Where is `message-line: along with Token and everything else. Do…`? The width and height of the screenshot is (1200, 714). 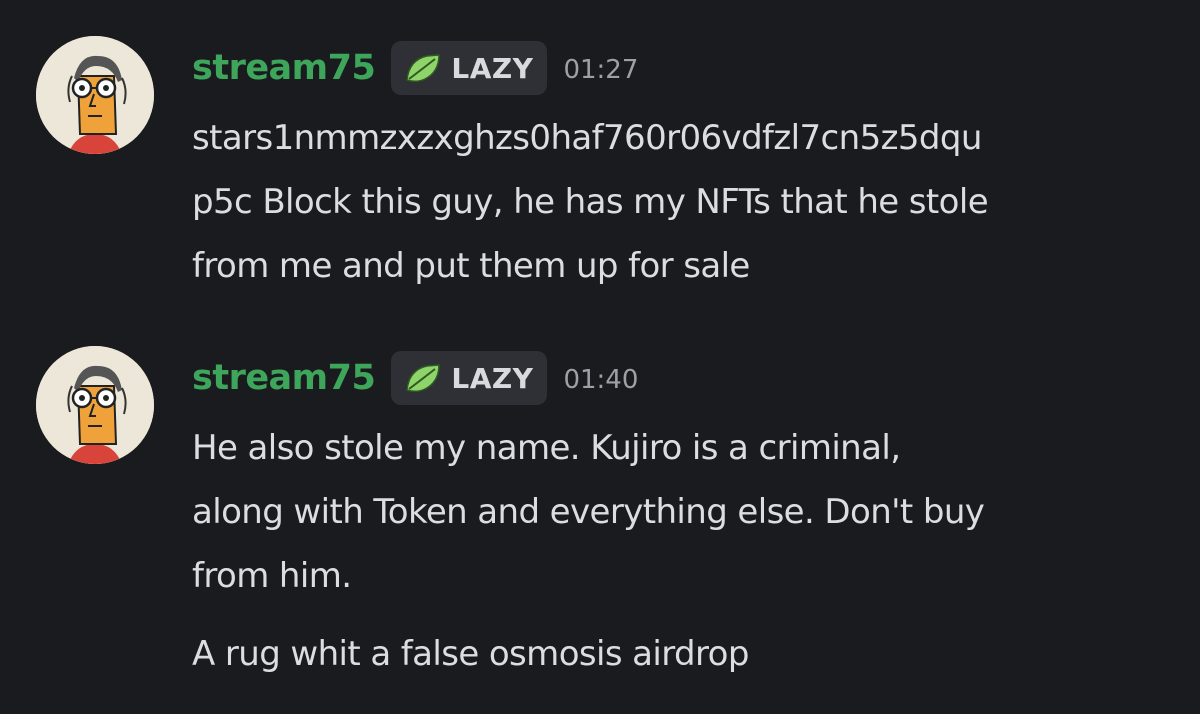
message-line: along with Token and everything else. Do… is located at coordinates (588, 512).